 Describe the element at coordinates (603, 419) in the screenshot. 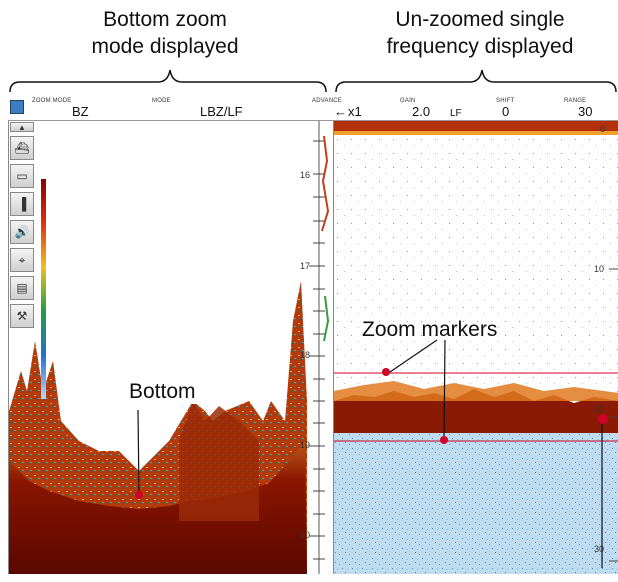

I see `range-marker-dot` at that location.